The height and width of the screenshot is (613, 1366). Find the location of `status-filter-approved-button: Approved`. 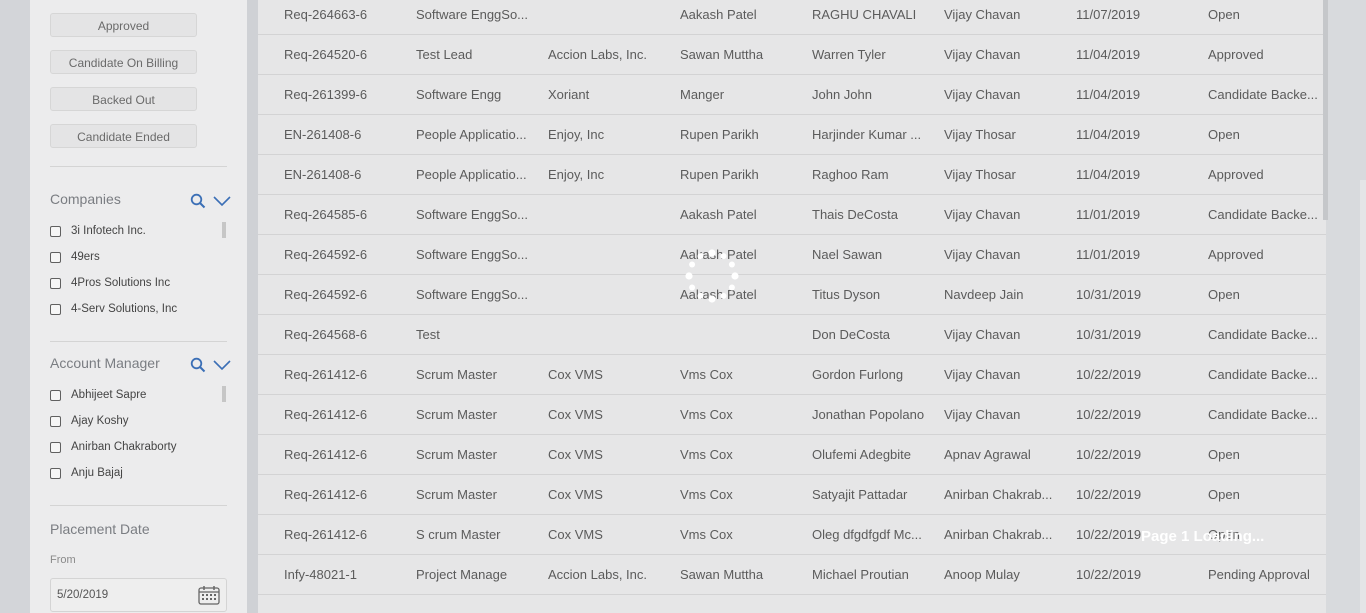

status-filter-approved-button: Approved is located at coordinates (123, 25).